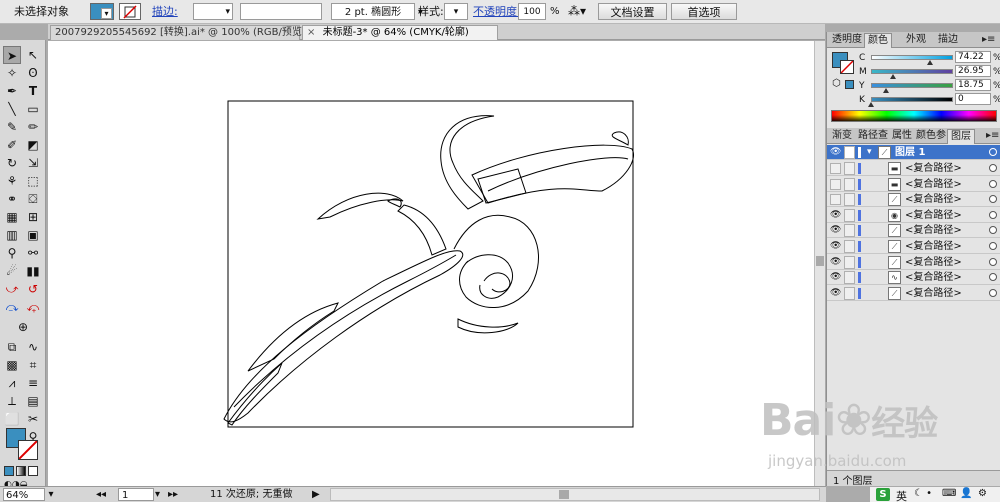 The height and width of the screenshot is (502, 1000). I want to click on width-tool-icon: ⚘, so click(12, 181).